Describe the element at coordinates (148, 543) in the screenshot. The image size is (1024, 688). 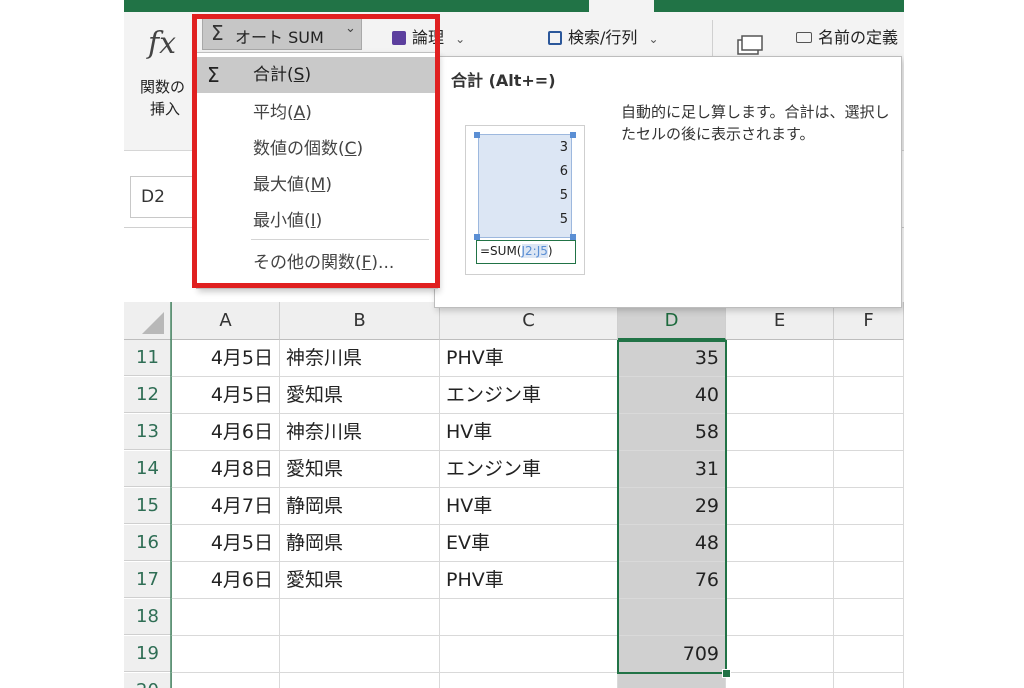
I see `row-header: 16` at that location.